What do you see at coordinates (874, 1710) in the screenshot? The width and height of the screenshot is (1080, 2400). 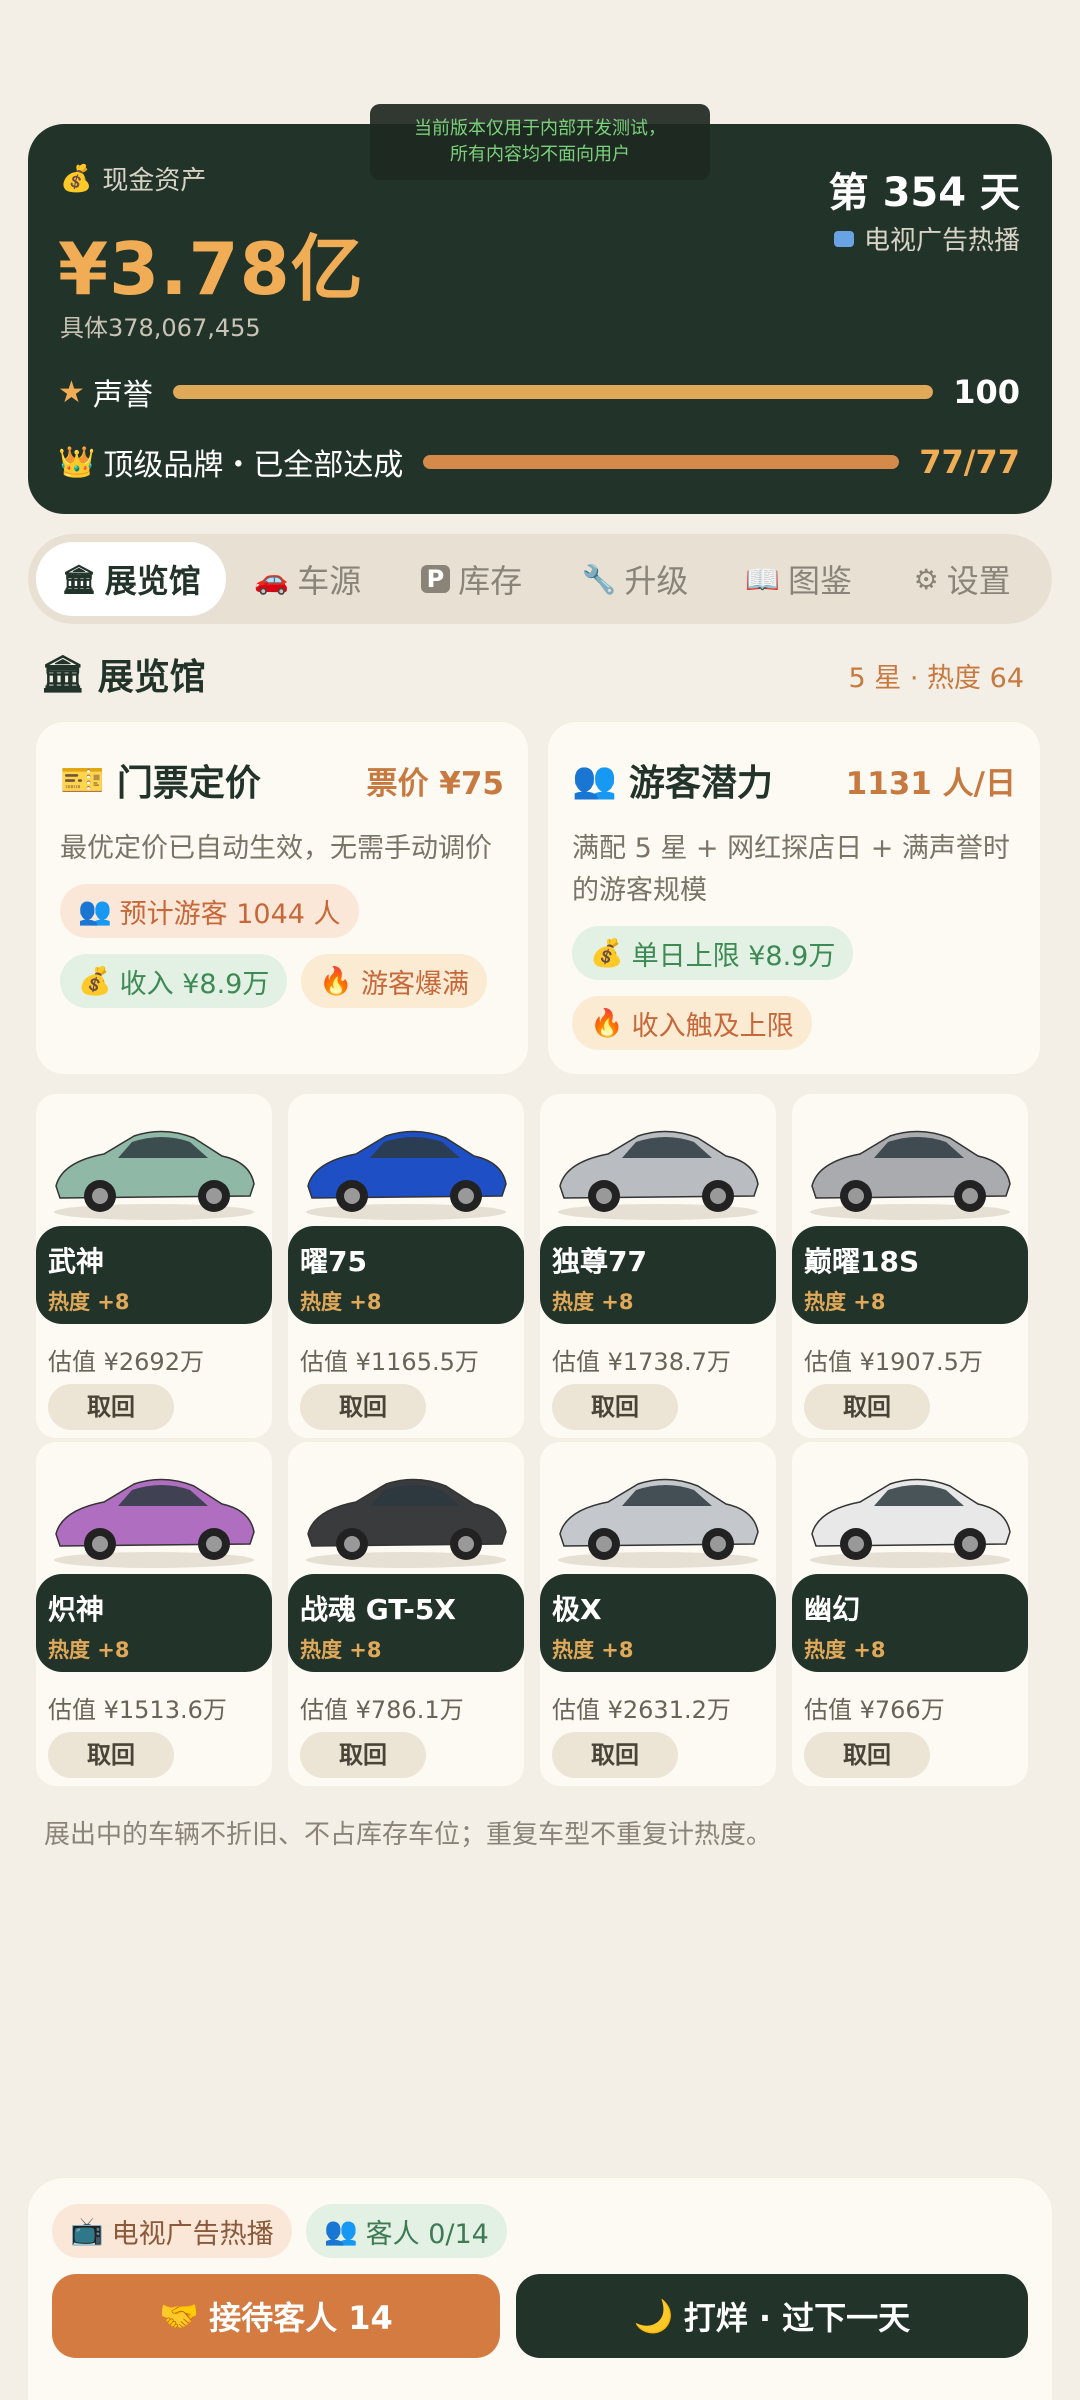 I see `car-valuation: 估值 ¥766万` at bounding box center [874, 1710].